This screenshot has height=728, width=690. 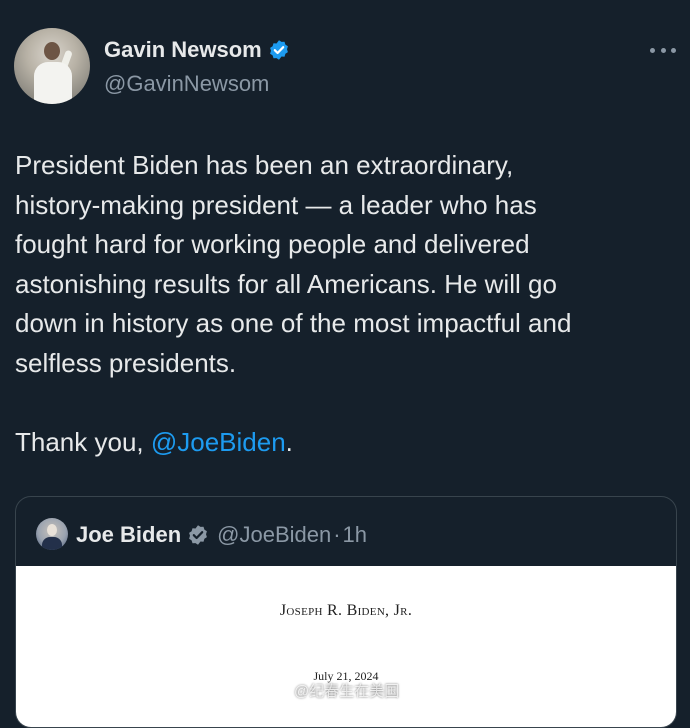 I want to click on closing-prefix: Thank you,, so click(x=83, y=441).